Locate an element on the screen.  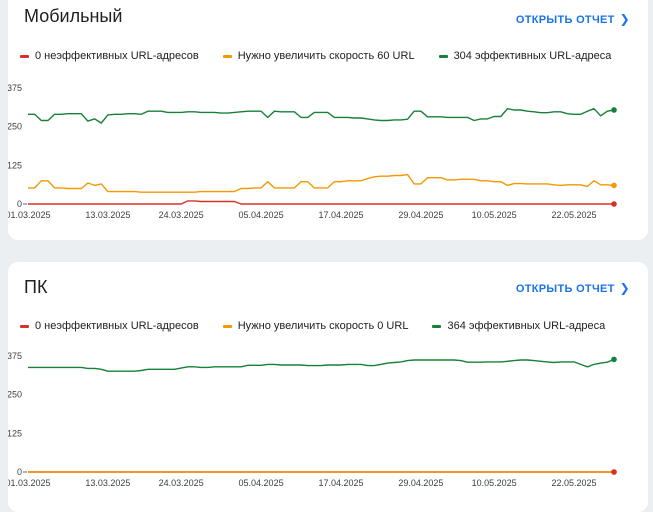
legend-item-good: 364 эффективных URL-адреса is located at coordinates (518, 326).